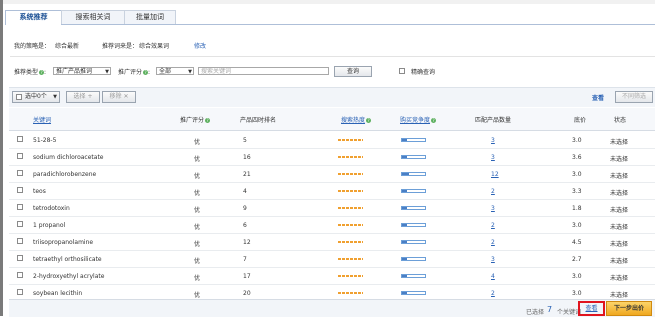 The height and width of the screenshot is (317, 655). Describe the element at coordinates (418, 119) in the screenshot. I see `header-competition: 购买竞争度?` at that location.